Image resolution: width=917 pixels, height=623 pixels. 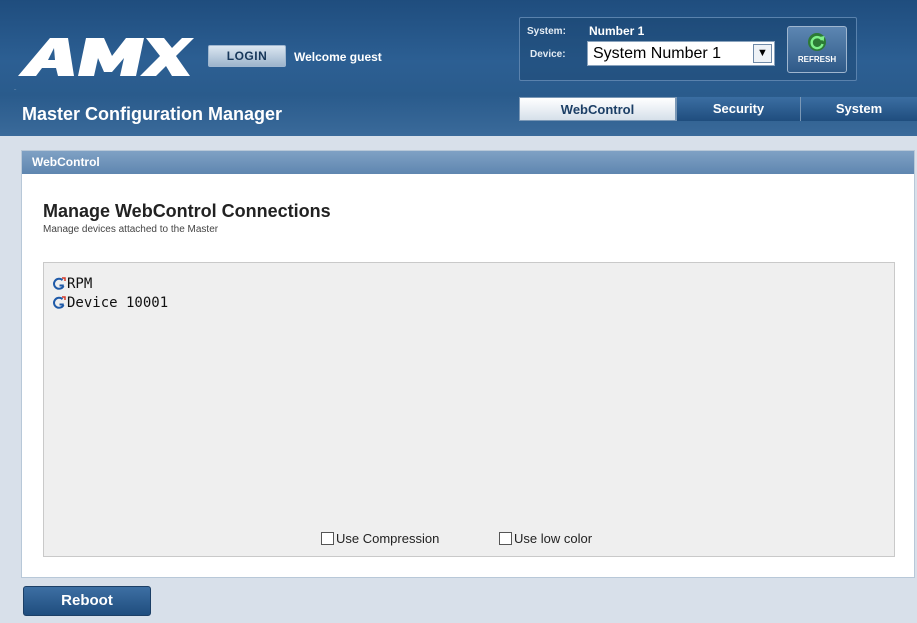 What do you see at coordinates (762, 53) in the screenshot?
I see `chevron-down-icon: ▼` at bounding box center [762, 53].